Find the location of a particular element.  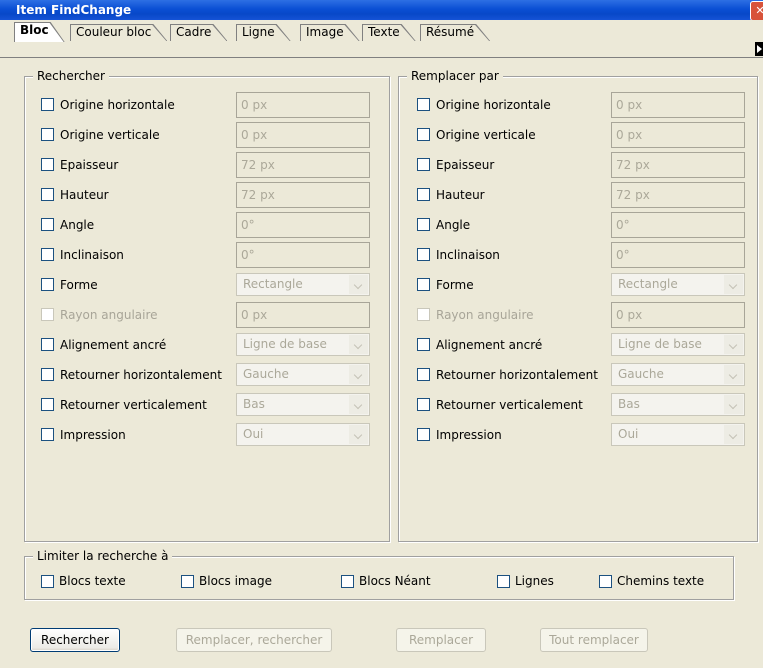

tab-texte: Texte is located at coordinates (389, 32).